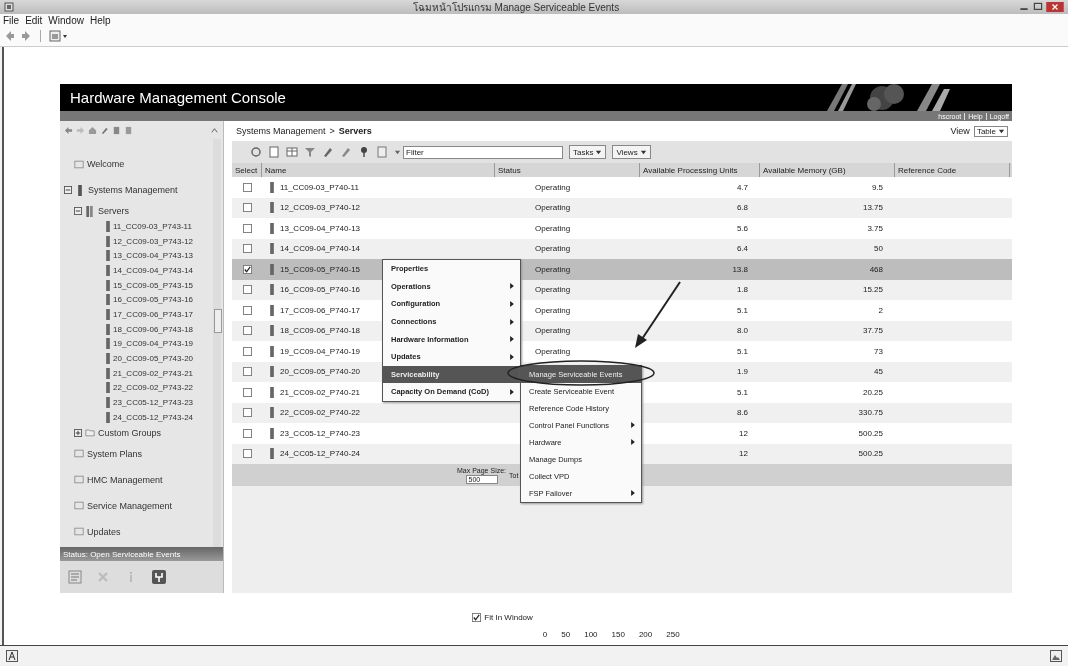 Image resolution: width=1068 pixels, height=666 pixels. I want to click on expand-icon, so click(78, 432).